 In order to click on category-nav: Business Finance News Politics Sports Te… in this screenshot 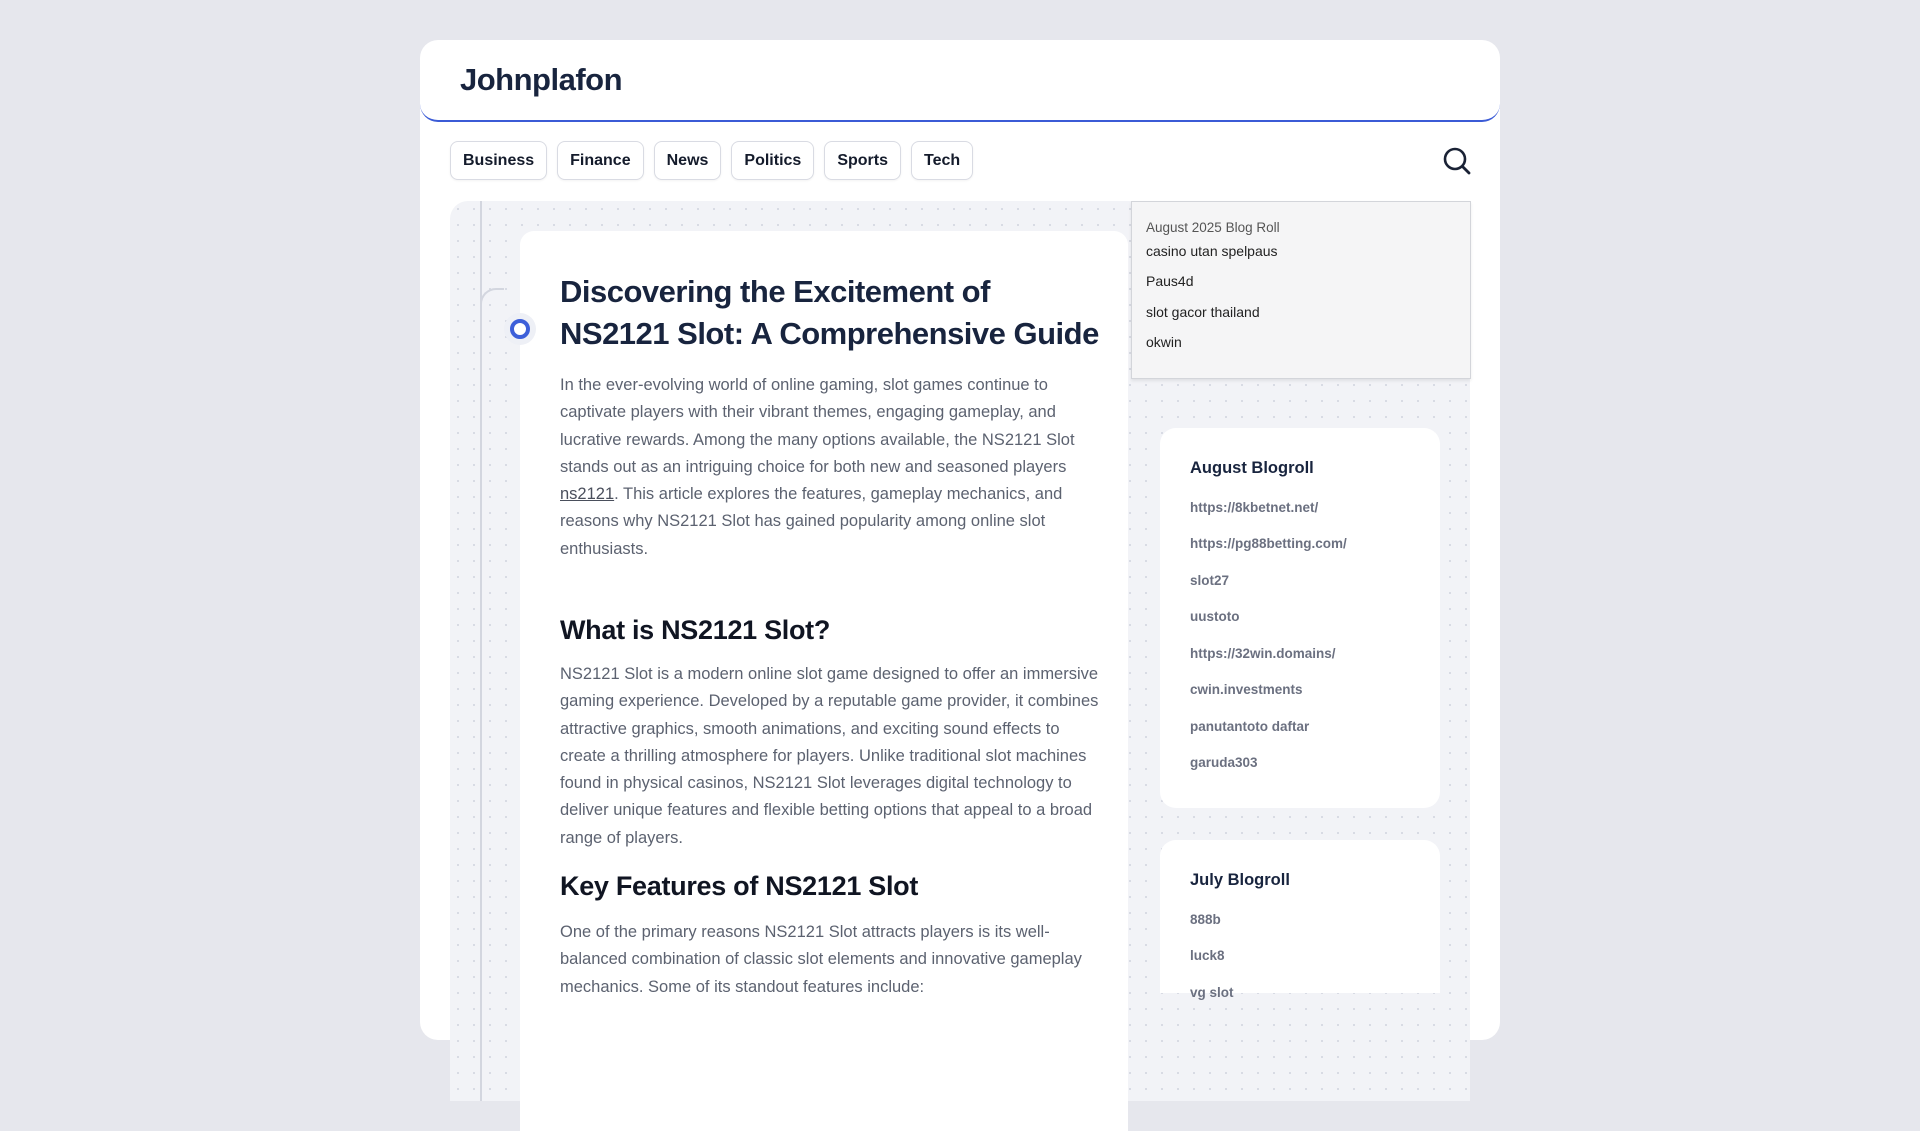, I will do `click(712, 160)`.